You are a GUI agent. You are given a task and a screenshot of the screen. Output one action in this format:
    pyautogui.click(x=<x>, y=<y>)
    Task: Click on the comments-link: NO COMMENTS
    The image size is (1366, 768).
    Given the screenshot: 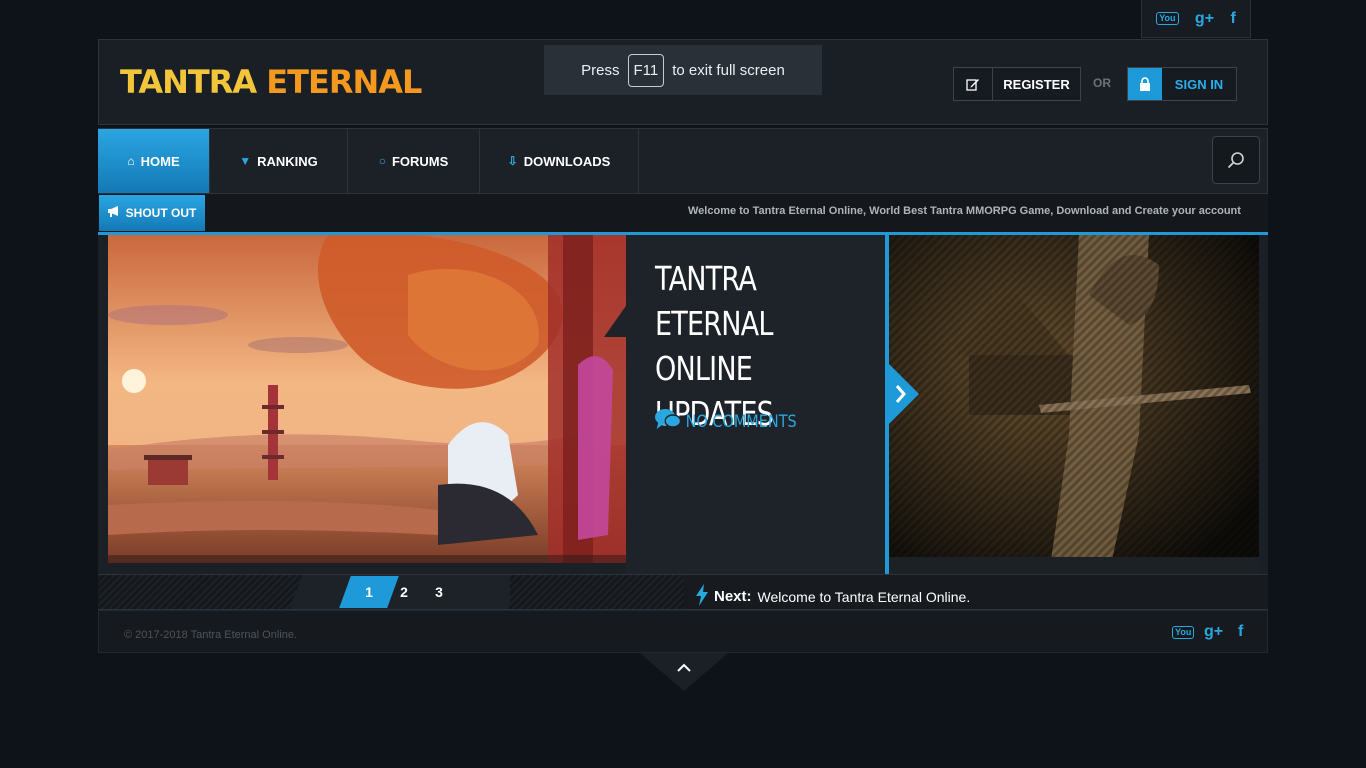 What is the action you would take?
    pyautogui.click(x=726, y=421)
    